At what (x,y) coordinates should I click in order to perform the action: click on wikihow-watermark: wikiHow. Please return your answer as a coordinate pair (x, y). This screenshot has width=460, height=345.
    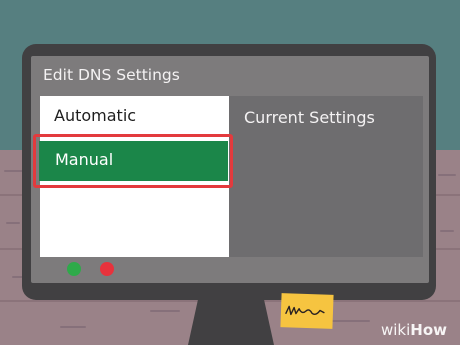
    Looking at the image, I should click on (414, 330).